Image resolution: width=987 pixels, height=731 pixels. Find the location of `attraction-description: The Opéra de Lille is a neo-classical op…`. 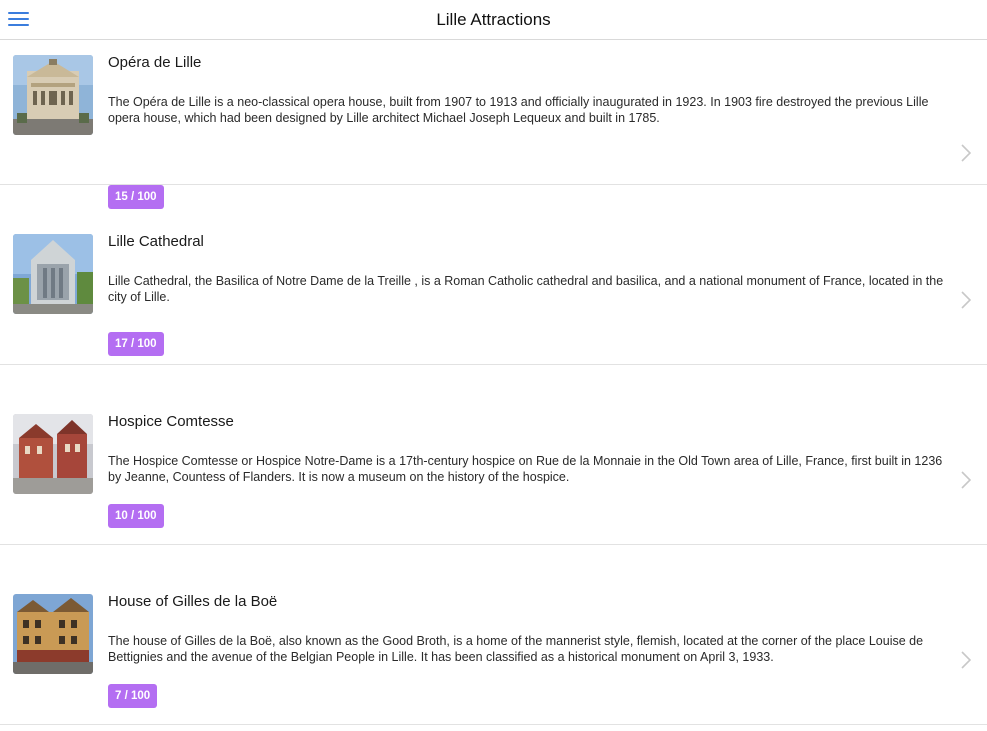

attraction-description: The Opéra de Lille is a neo-classical op… is located at coordinates (518, 110).